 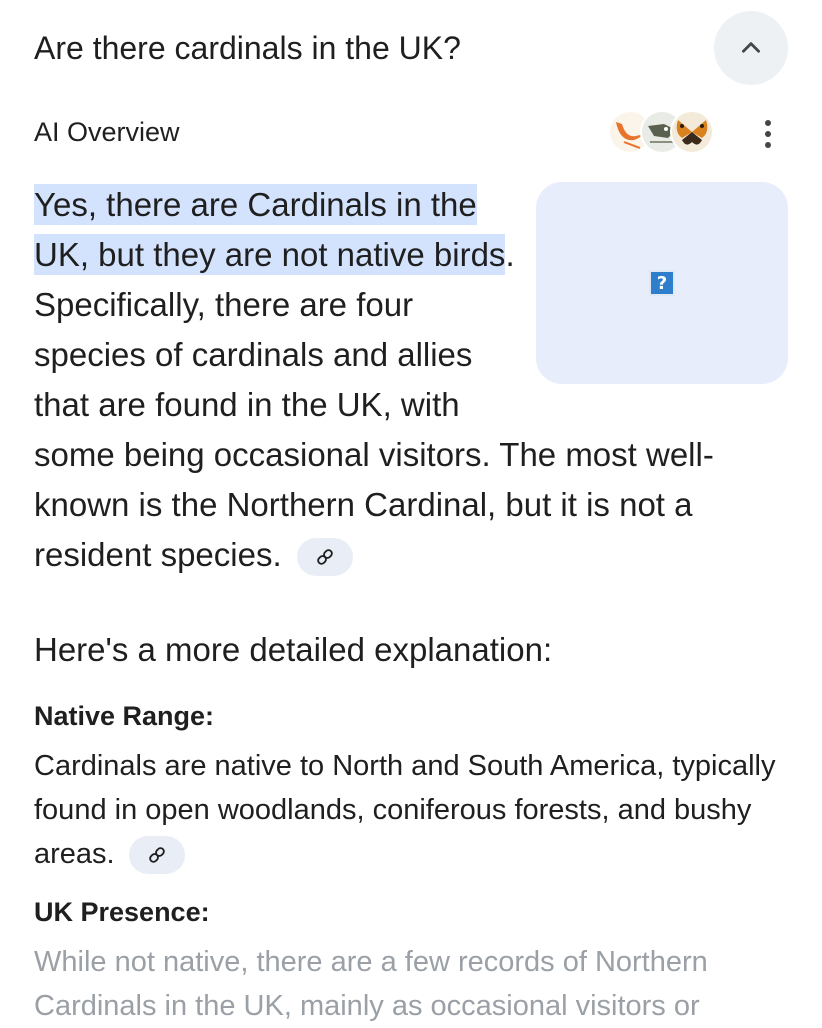 I want to click on section-title-native-range: Native Range:, so click(x=124, y=716).